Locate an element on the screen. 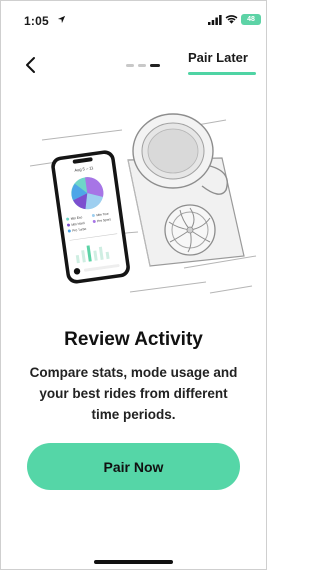  chevron-left-icon is located at coordinates (30, 65).